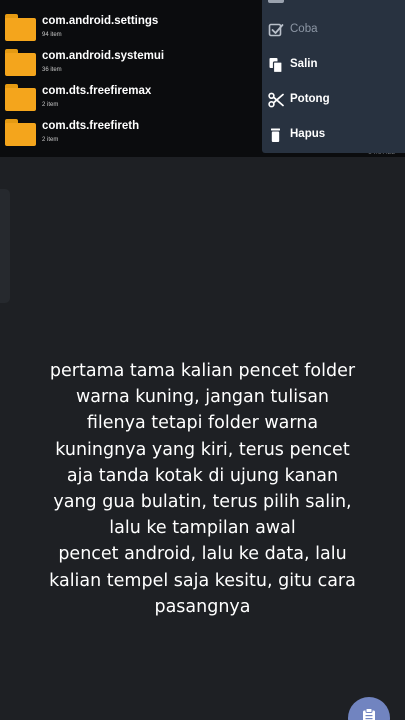 Image resolution: width=405 pixels, height=720 pixels. What do you see at coordinates (304, 29) in the screenshot?
I see `menu-item-label: Coba` at bounding box center [304, 29].